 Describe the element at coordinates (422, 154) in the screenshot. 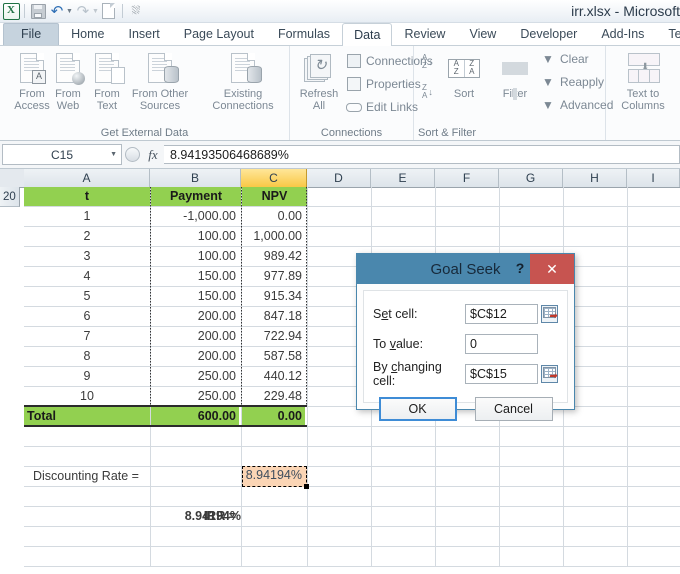

I see `formula-input: 8.94193506468689%` at that location.